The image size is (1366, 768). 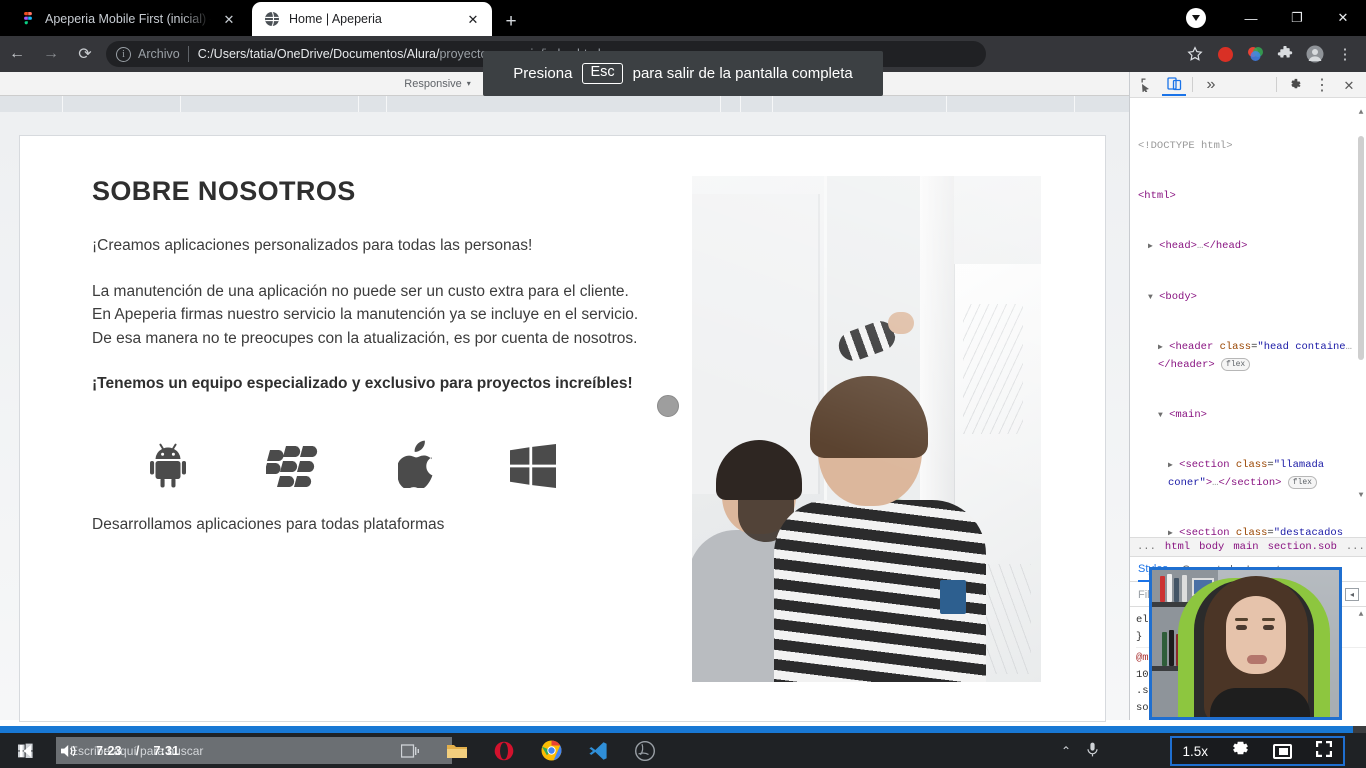 What do you see at coordinates (296, 465) in the screenshot?
I see `blackberry-icon` at bounding box center [296, 465].